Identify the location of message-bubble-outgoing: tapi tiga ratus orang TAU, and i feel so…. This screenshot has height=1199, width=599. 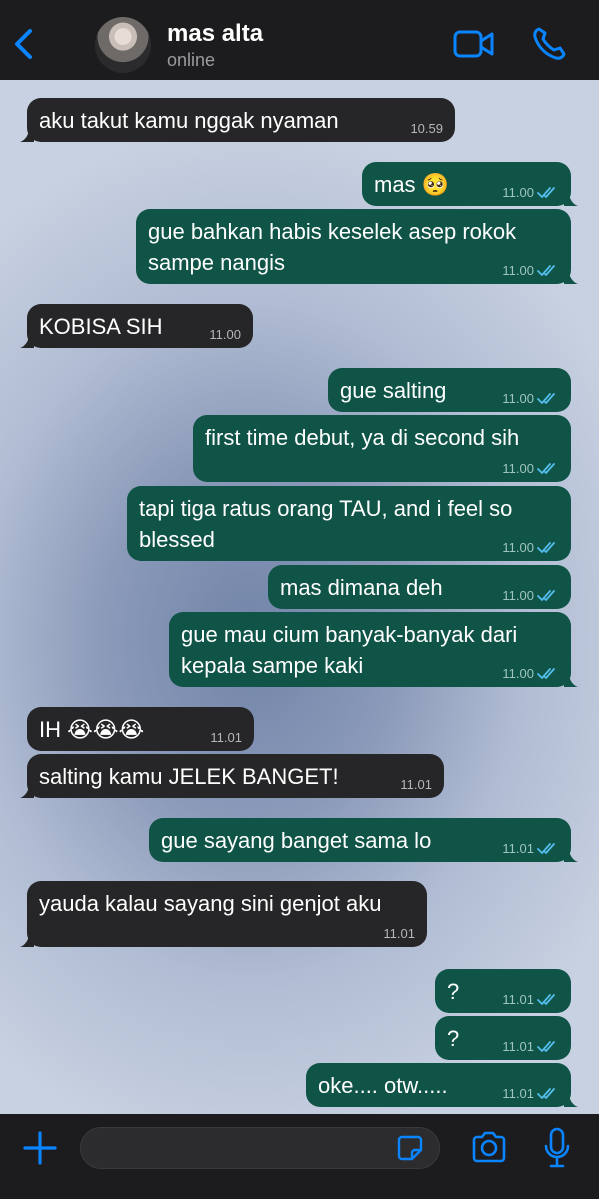
(349, 523).